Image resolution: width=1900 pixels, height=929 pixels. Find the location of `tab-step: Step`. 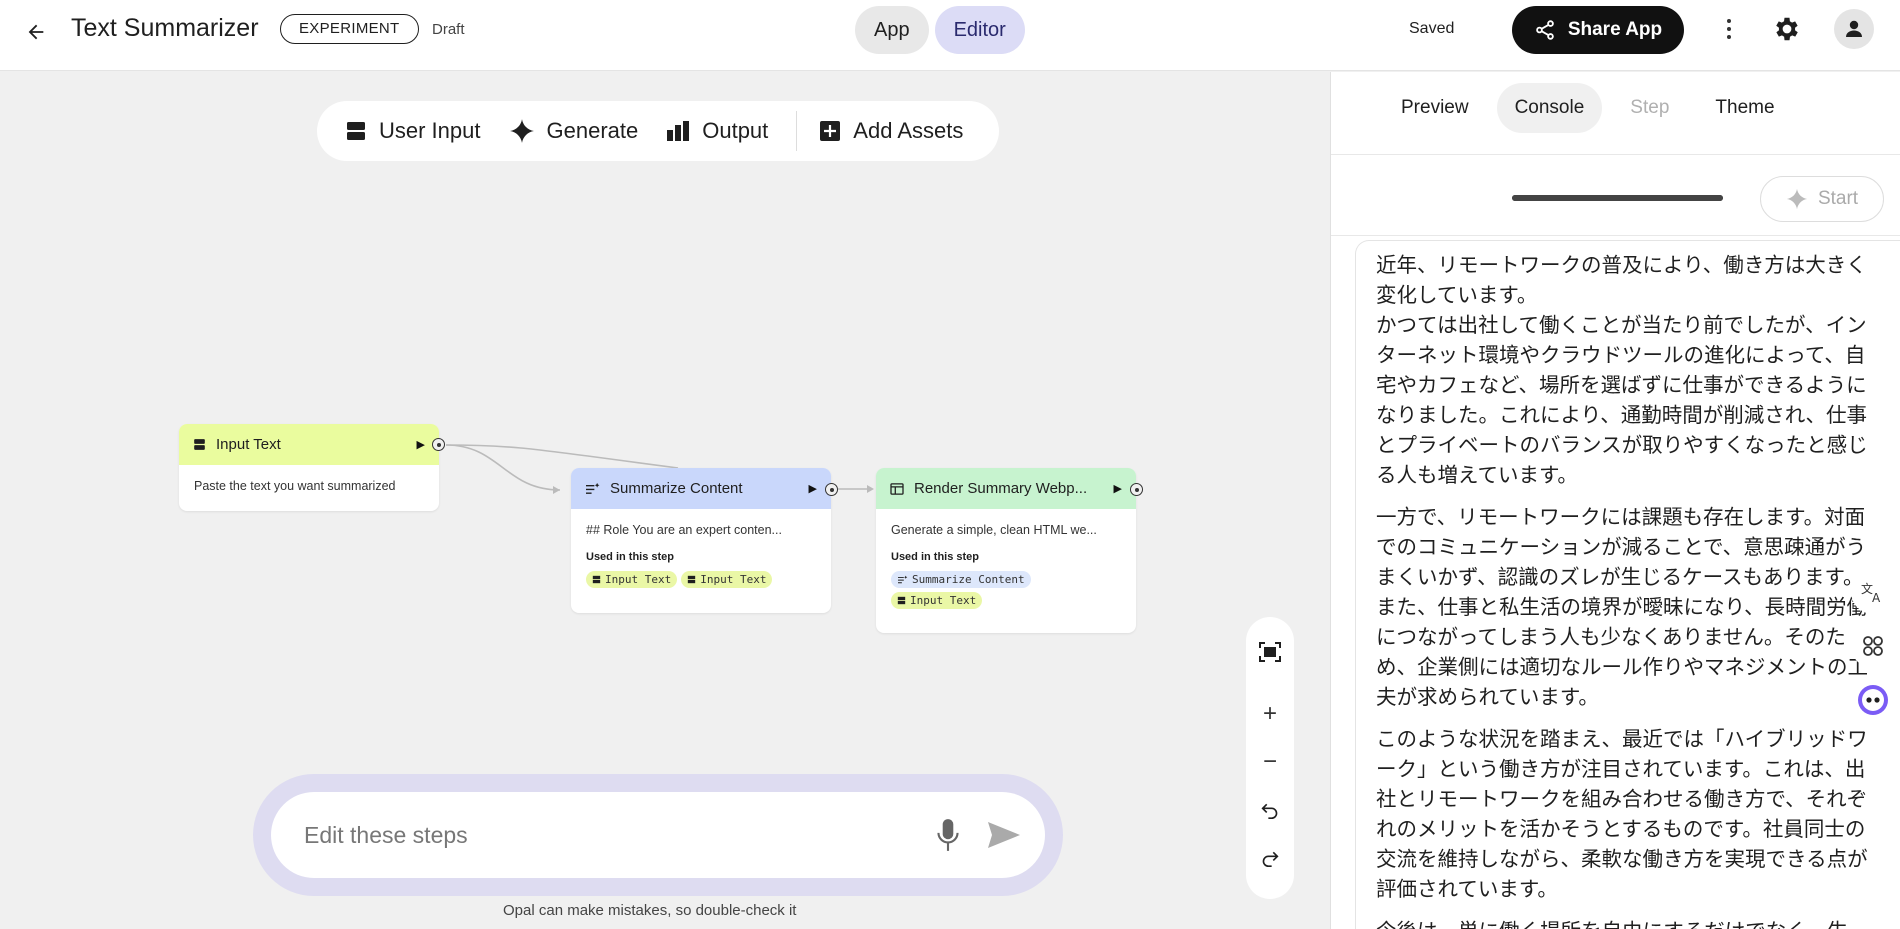

tab-step: Step is located at coordinates (1649, 108).